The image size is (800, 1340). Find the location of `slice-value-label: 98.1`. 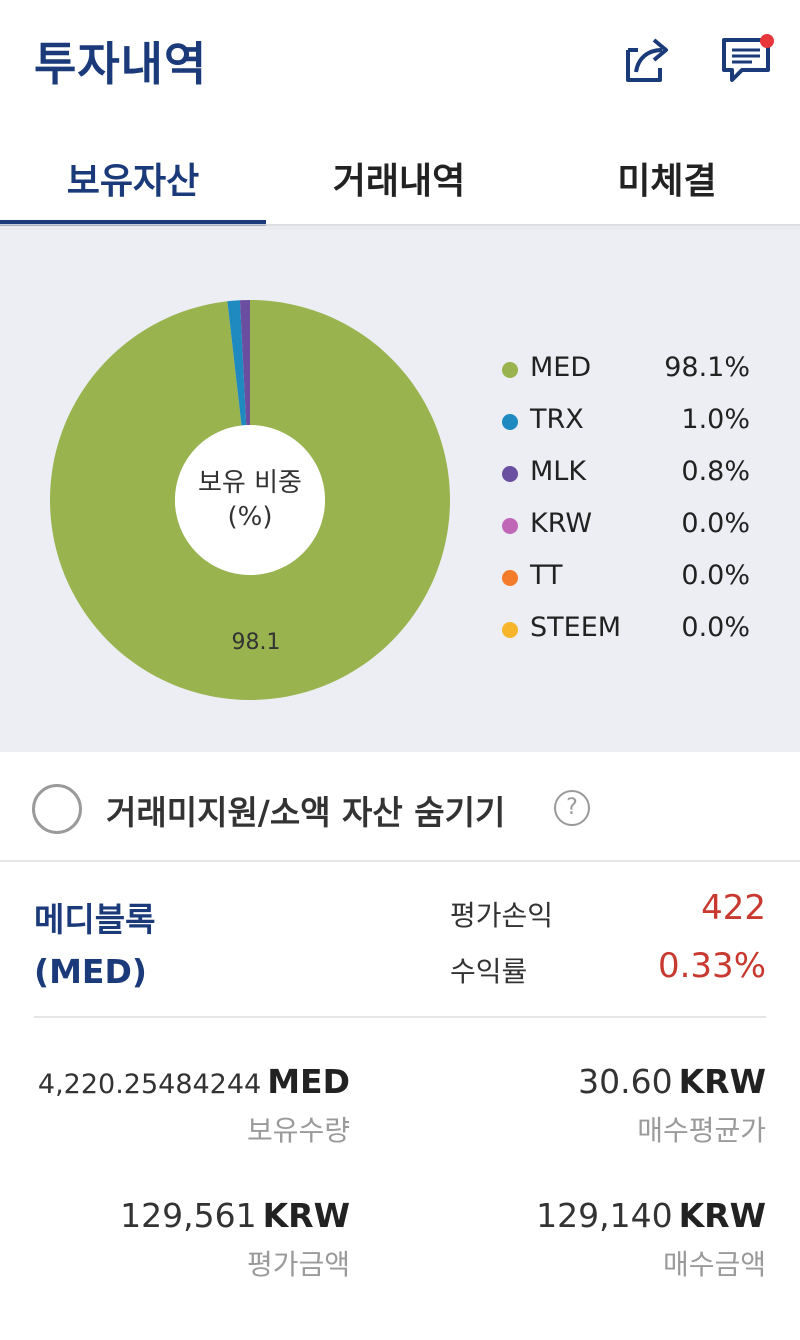

slice-value-label: 98.1 is located at coordinates (256, 642).